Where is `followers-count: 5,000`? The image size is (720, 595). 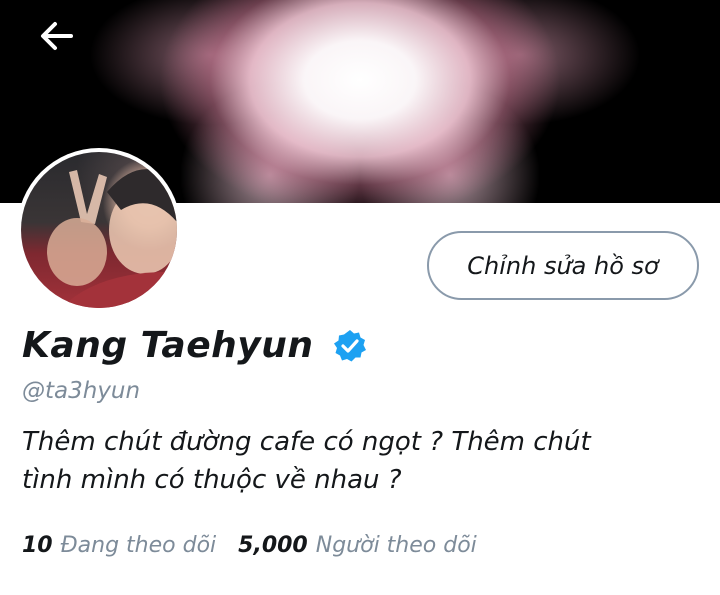 followers-count: 5,000 is located at coordinates (273, 545).